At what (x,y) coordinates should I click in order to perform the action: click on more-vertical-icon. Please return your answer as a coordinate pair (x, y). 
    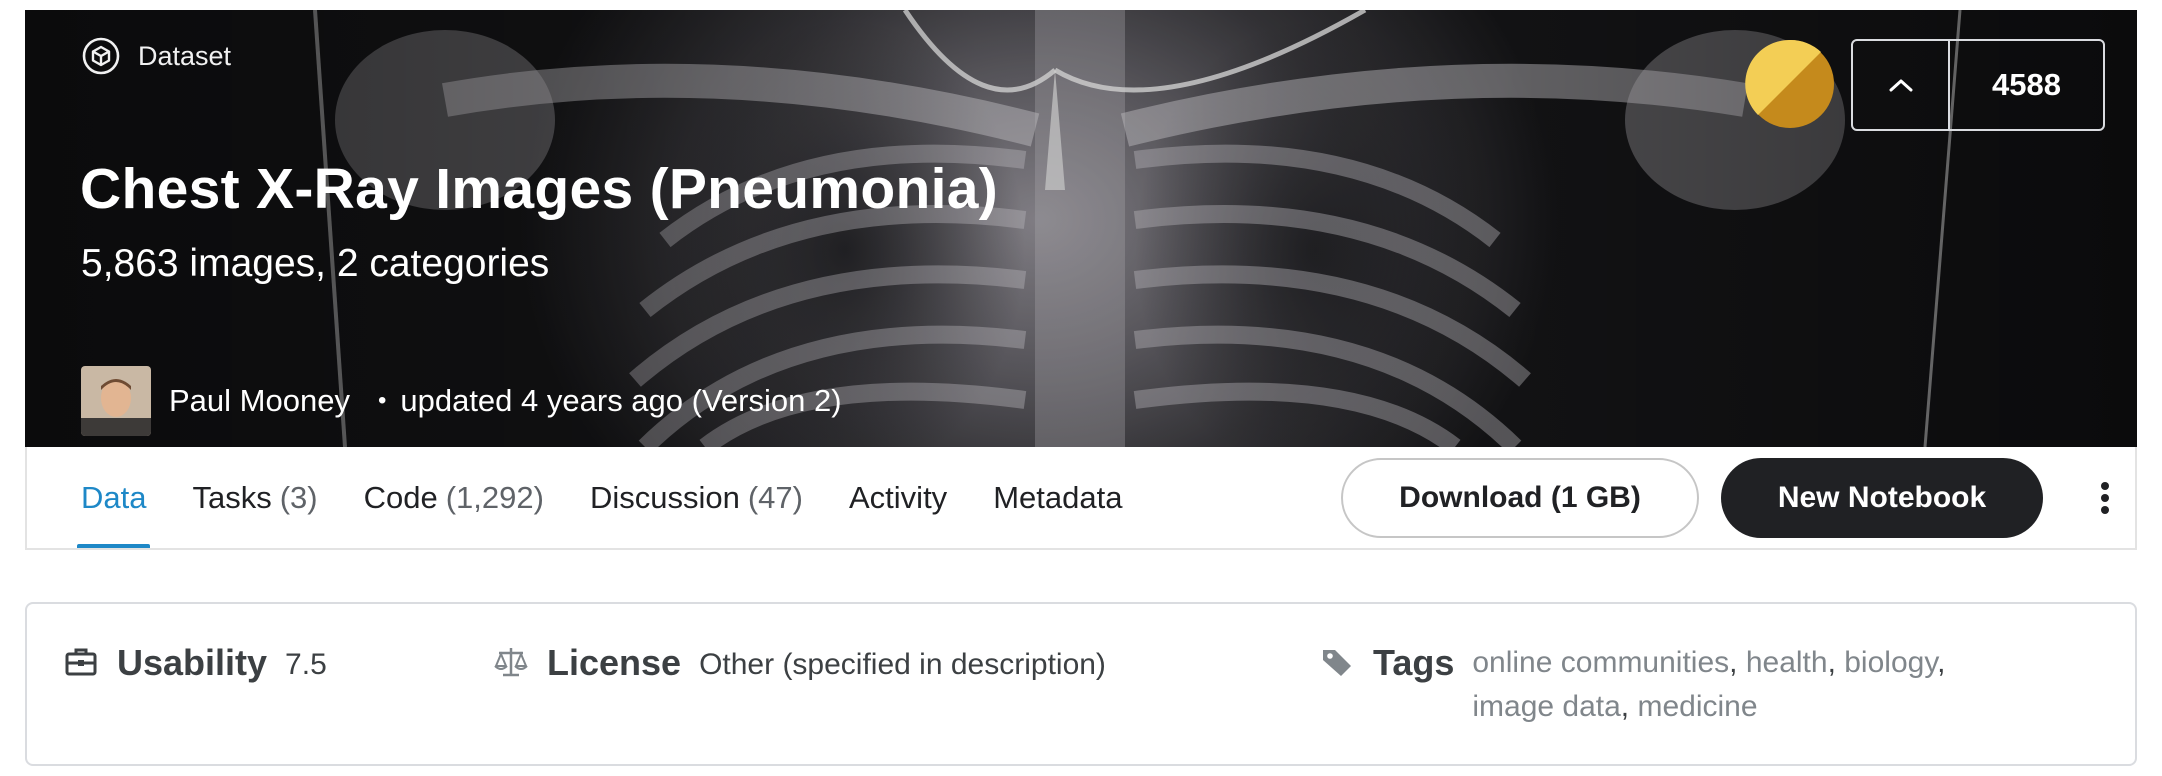
    Looking at the image, I should click on (2105, 498).